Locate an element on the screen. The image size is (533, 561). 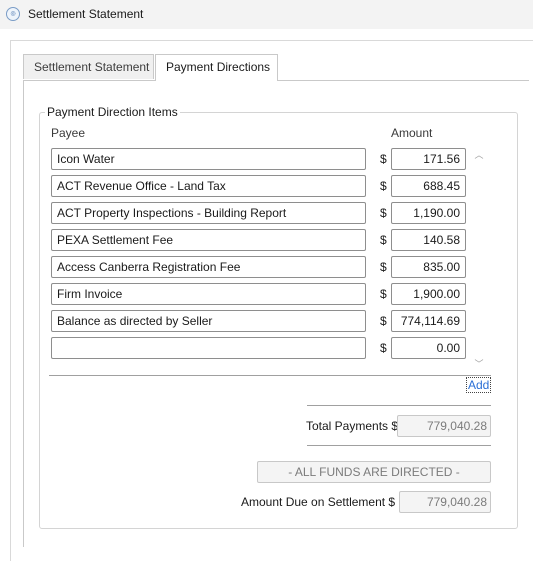
amount-due-label: Amount Due on Settlement $ is located at coordinates (318, 502).